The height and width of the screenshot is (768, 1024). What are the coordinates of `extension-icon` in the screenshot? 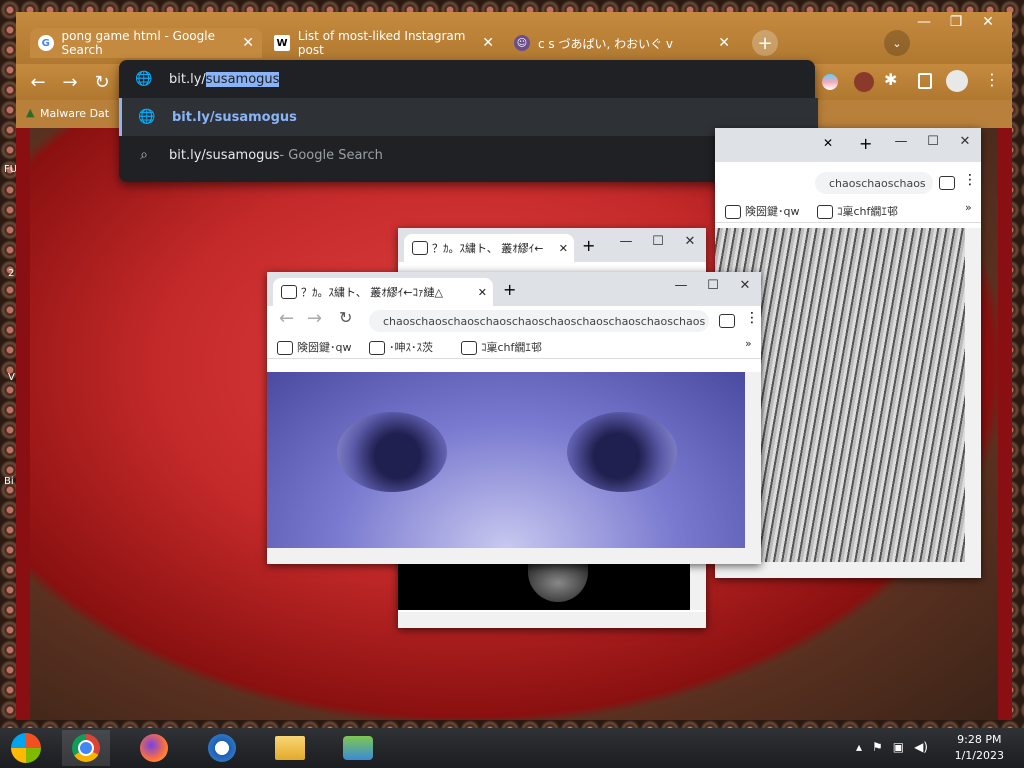 It's located at (830, 82).